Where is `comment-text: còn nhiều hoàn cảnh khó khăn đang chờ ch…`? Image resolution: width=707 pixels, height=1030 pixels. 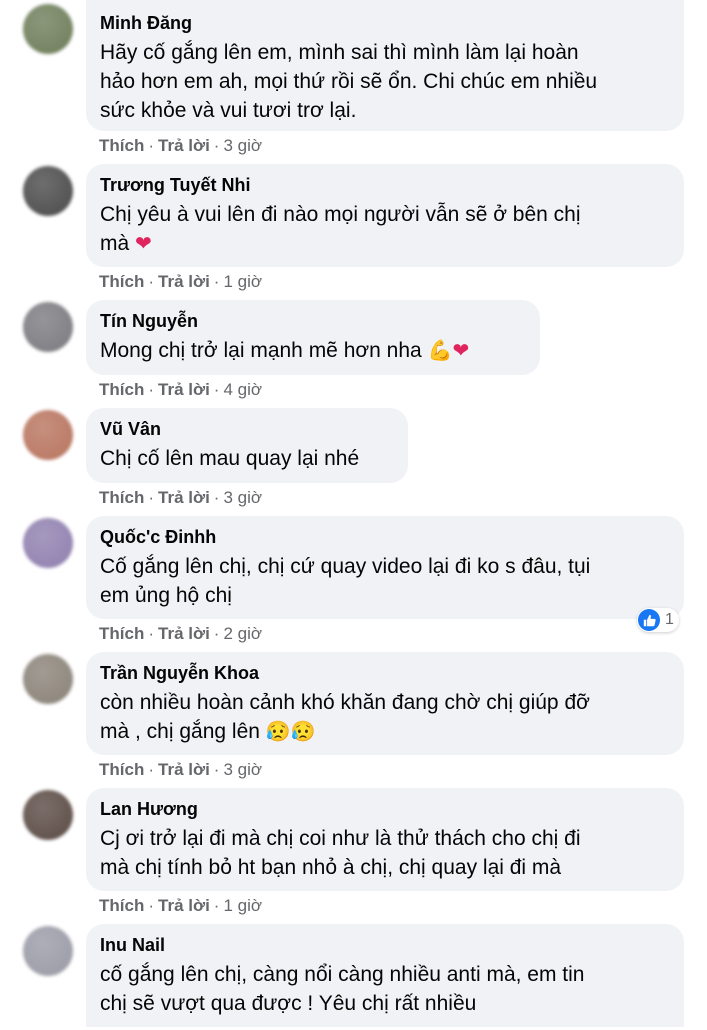 comment-text: còn nhiều hoàn cảnh khó khăn đang chờ ch… is located at coordinates (385, 717).